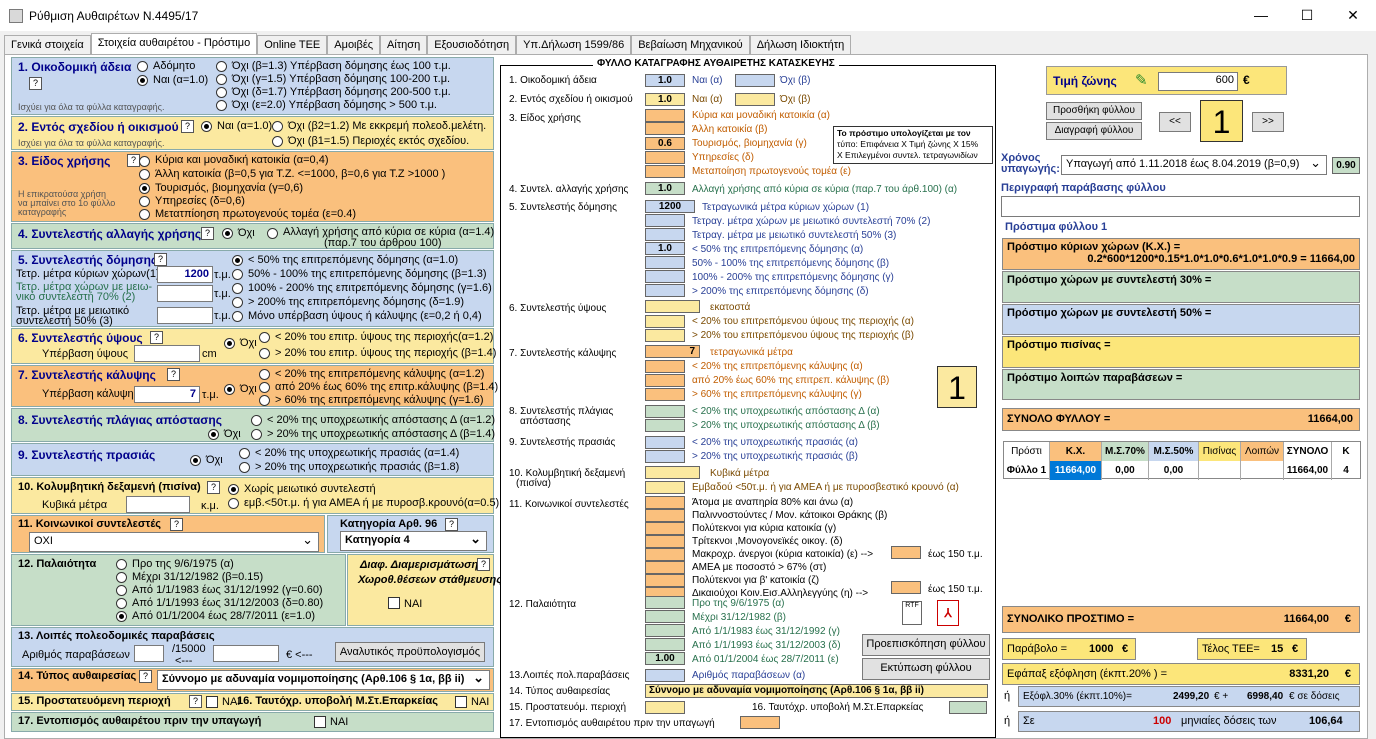  I want to click on sufficiency-checkbox, so click(461, 702).